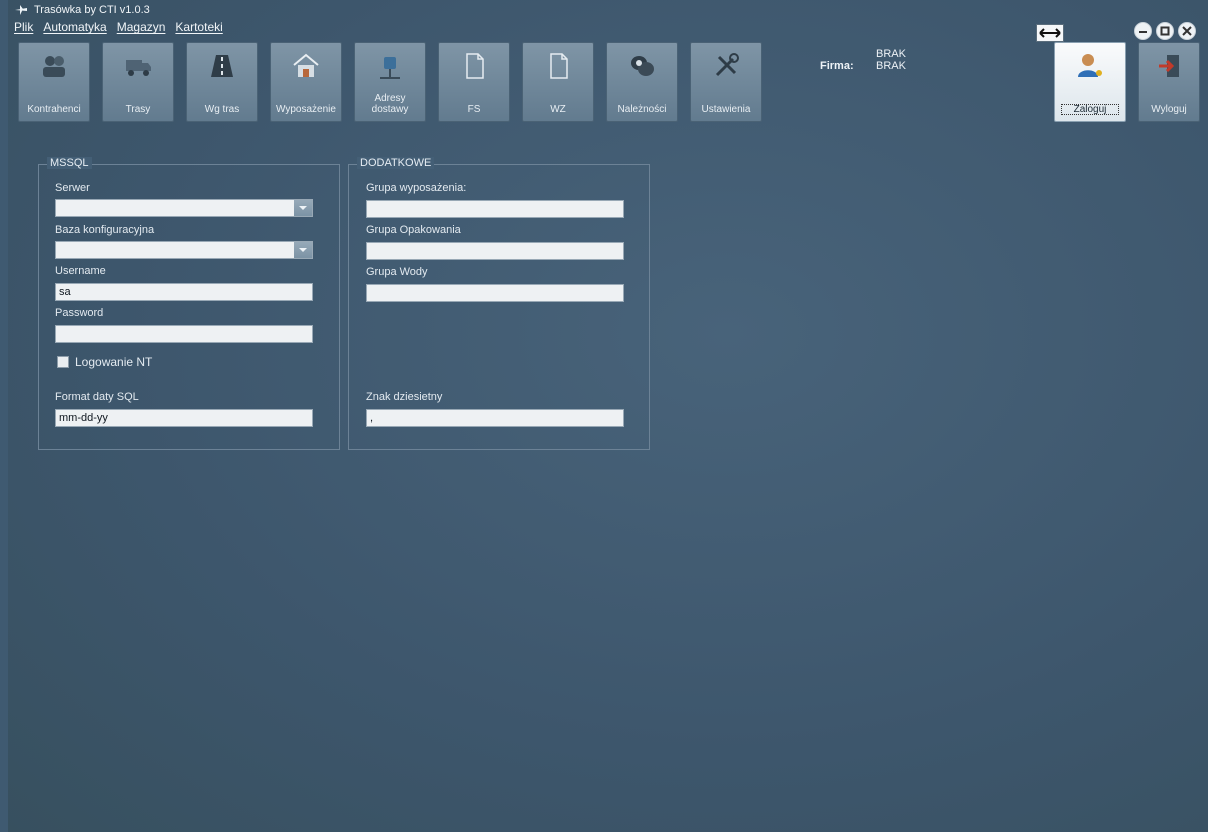 The width and height of the screenshot is (1208, 832). I want to click on format-daty-field: mm-dd-yy, so click(184, 418).